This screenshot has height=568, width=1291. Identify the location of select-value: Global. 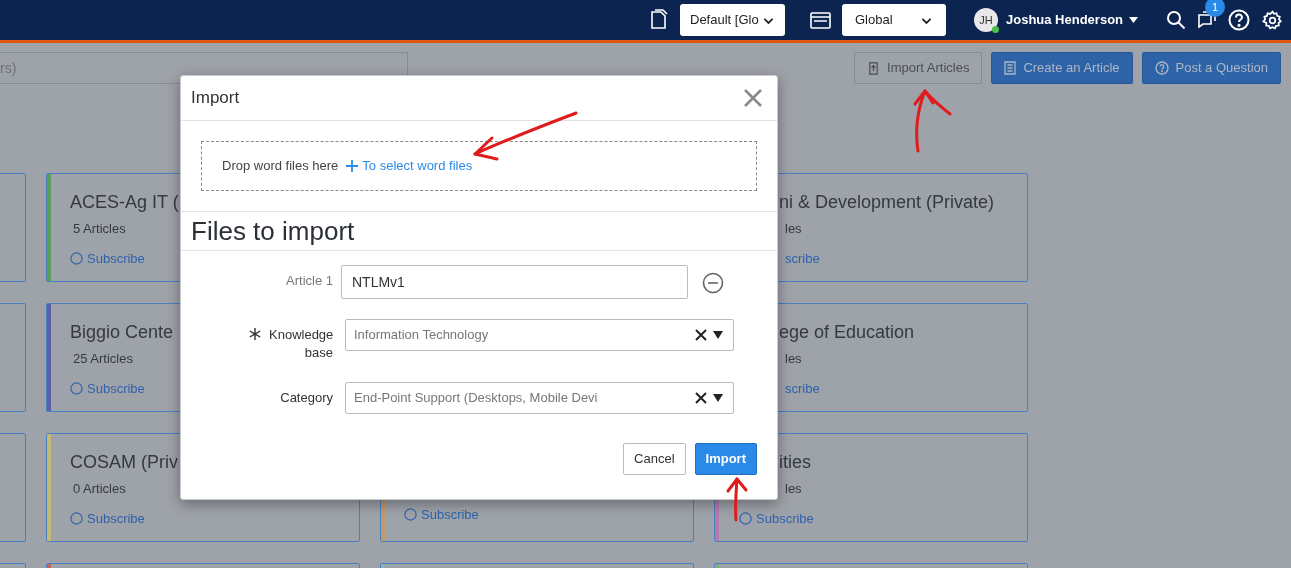
(874, 20).